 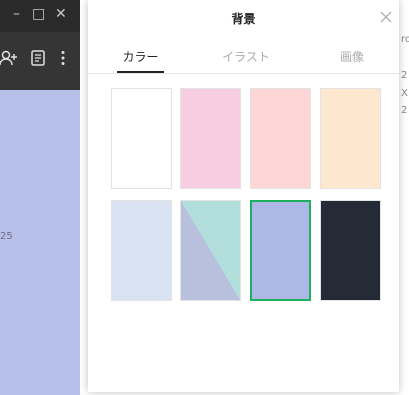 What do you see at coordinates (210, 138) in the screenshot?
I see `swatch-pink` at bounding box center [210, 138].